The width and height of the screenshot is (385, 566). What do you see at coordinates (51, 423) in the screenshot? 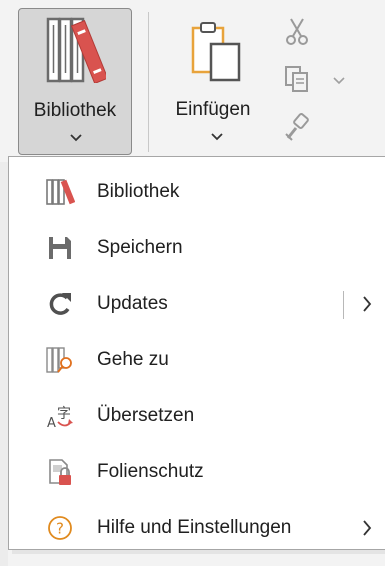
I see `svg-text: A` at bounding box center [51, 423].